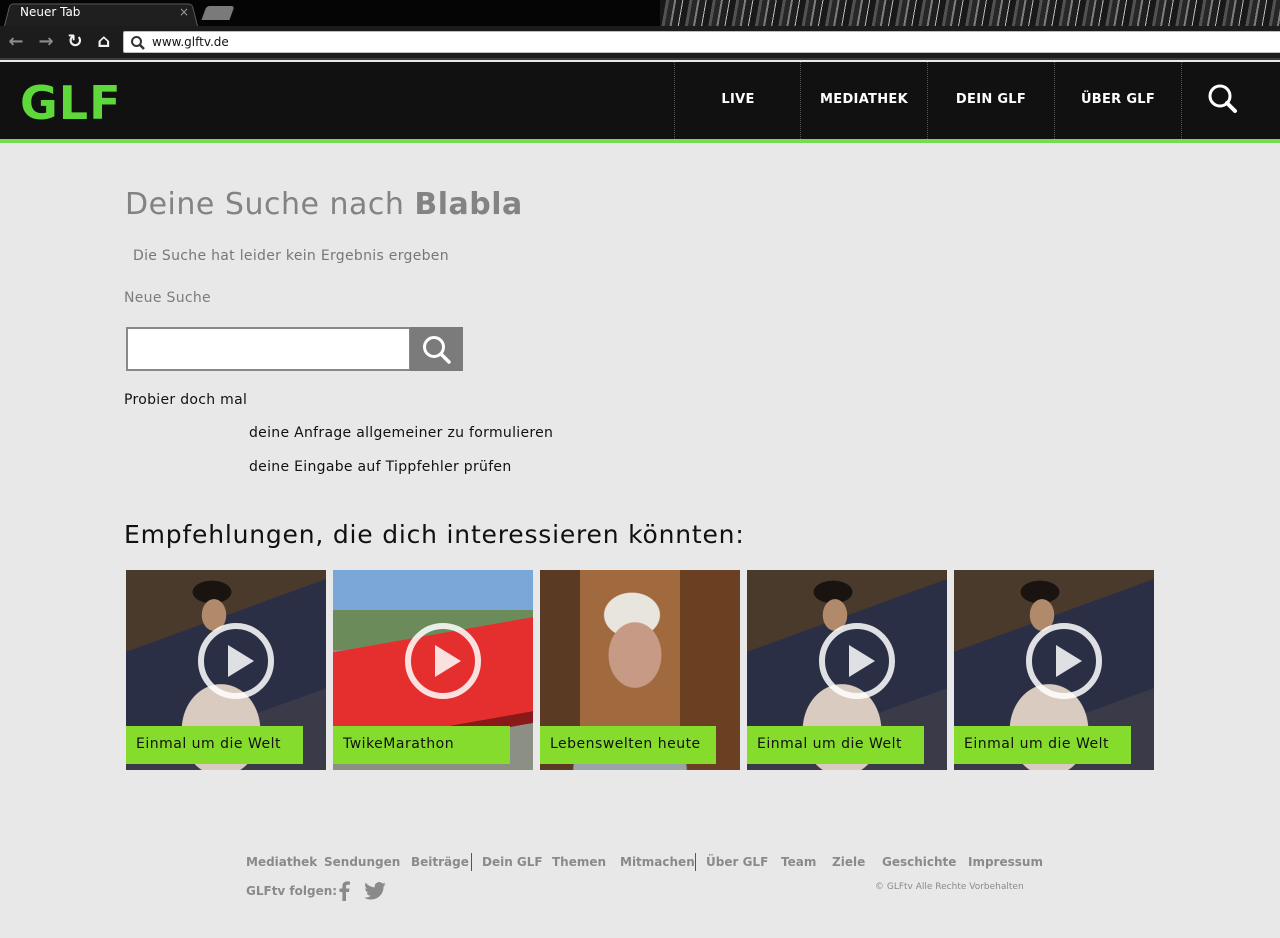  I want to click on copyright-text: © GLFtv Alle Rechte Vorbehalten, so click(949, 887).